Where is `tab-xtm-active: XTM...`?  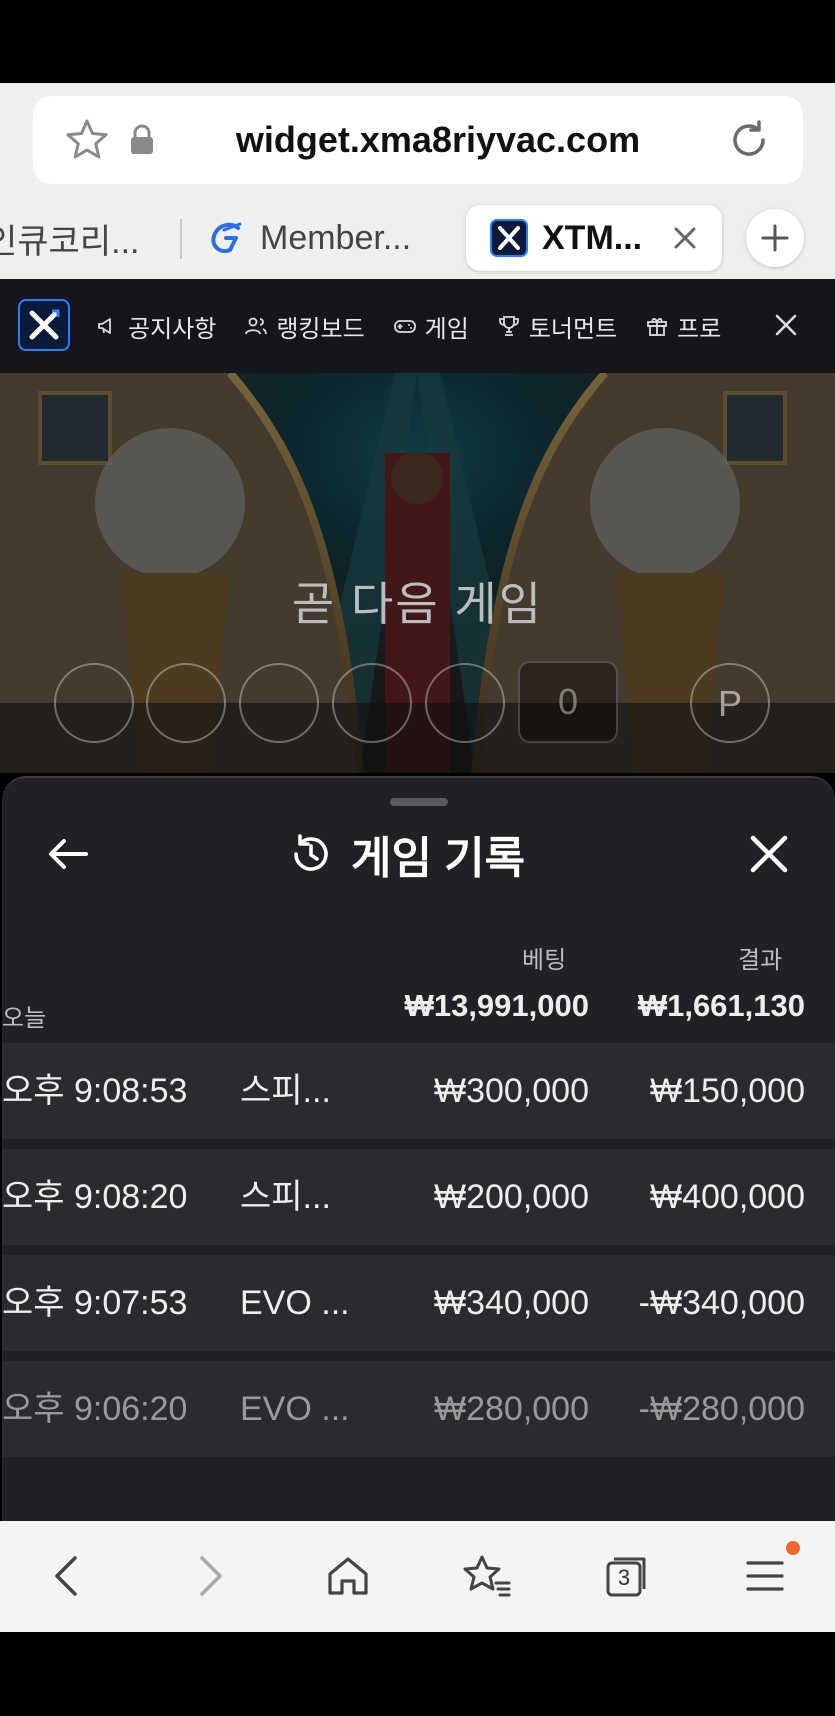 tab-xtm-active: XTM... is located at coordinates (594, 238).